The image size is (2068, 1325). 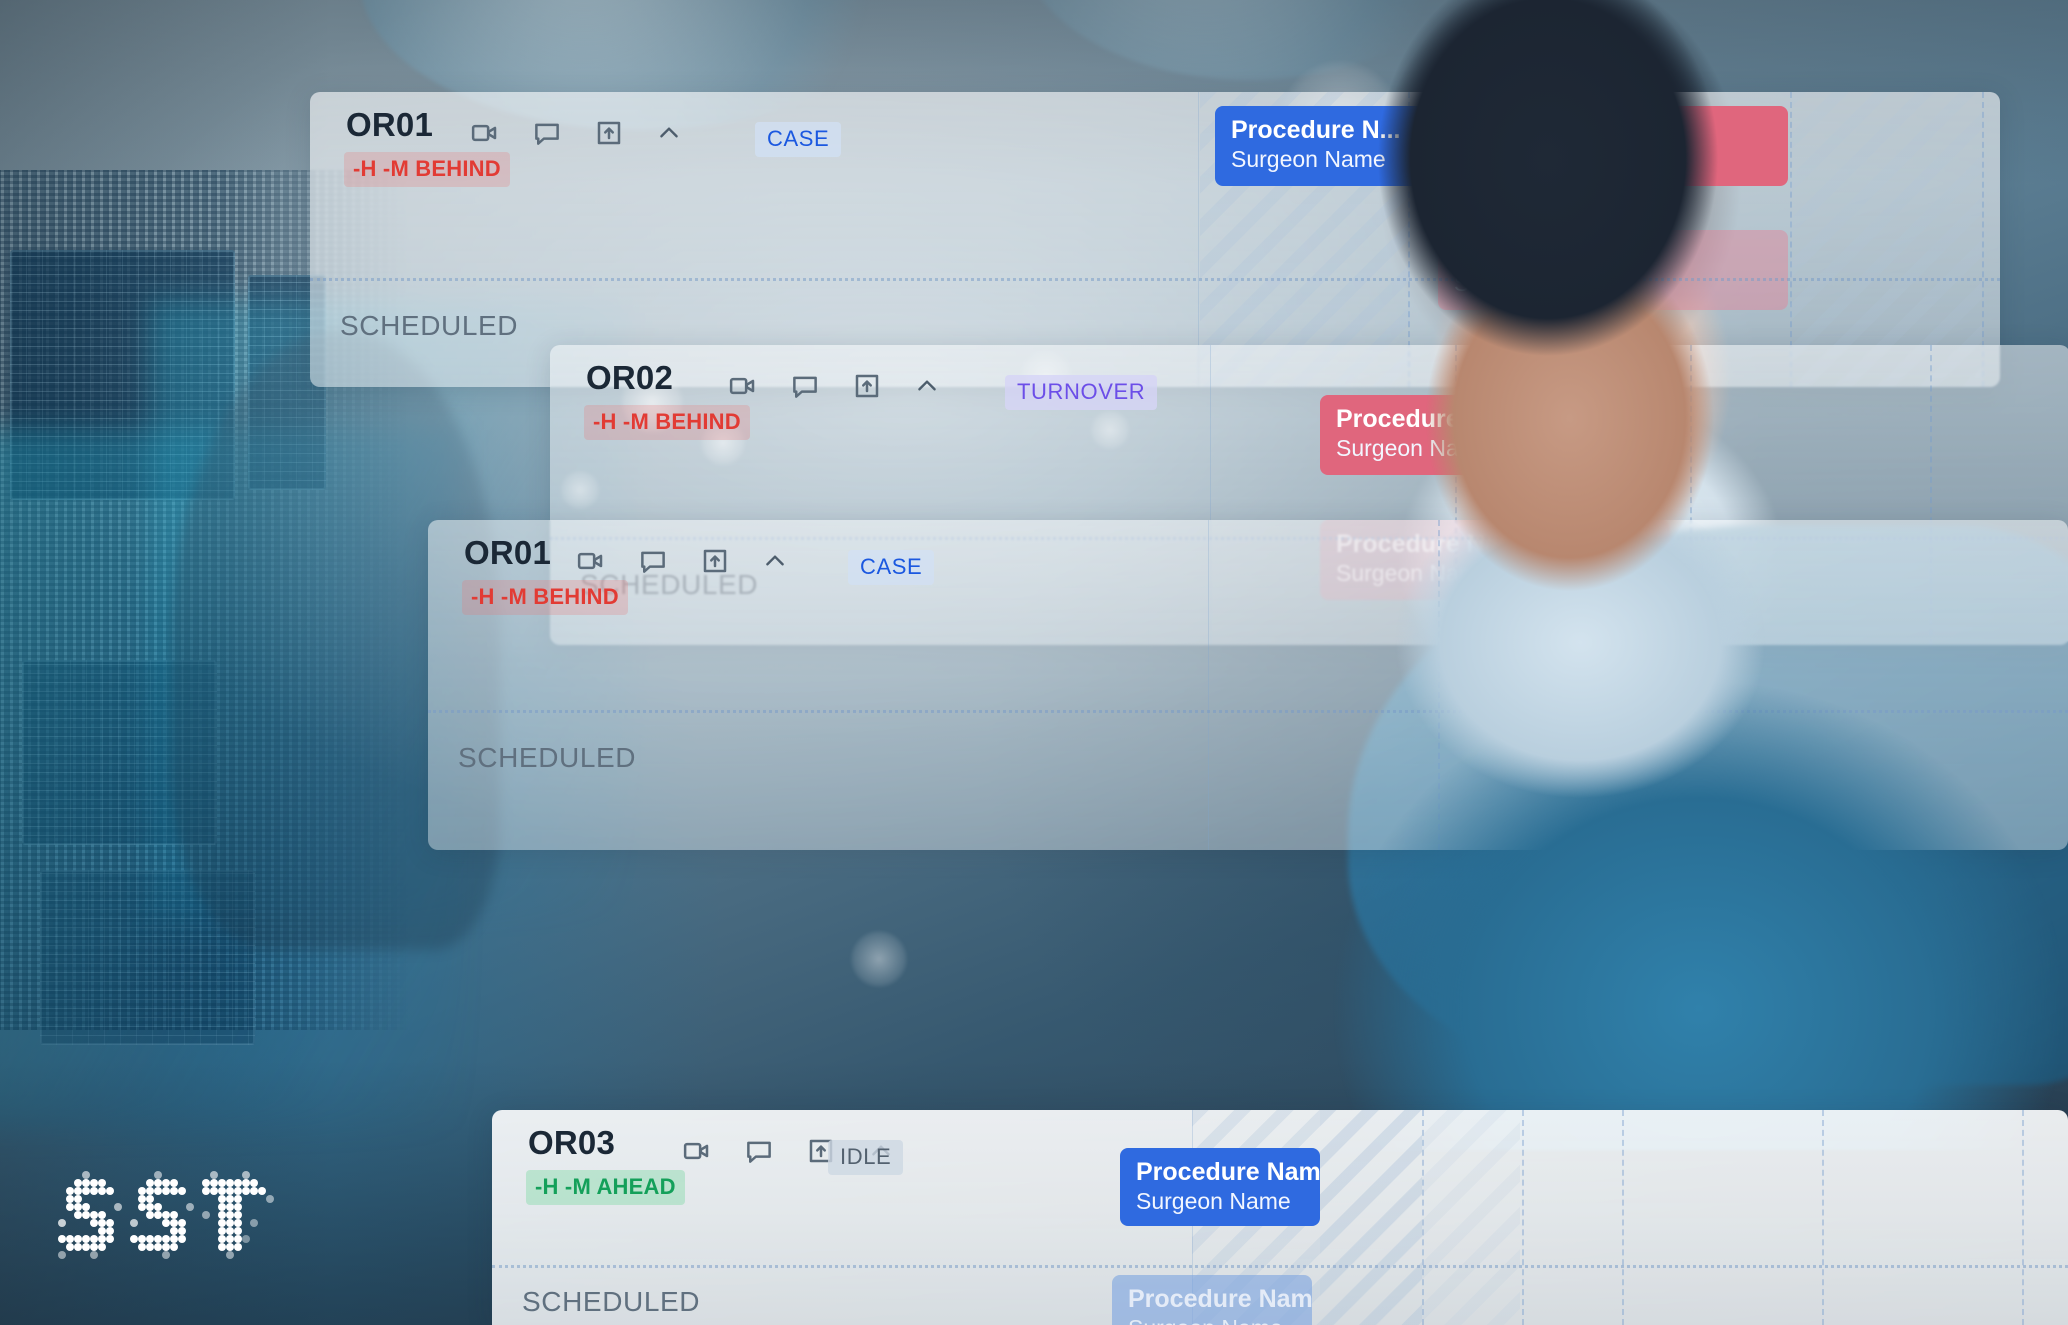 I want to click on room-status-badge: TURNOVER, so click(x=1081, y=392).